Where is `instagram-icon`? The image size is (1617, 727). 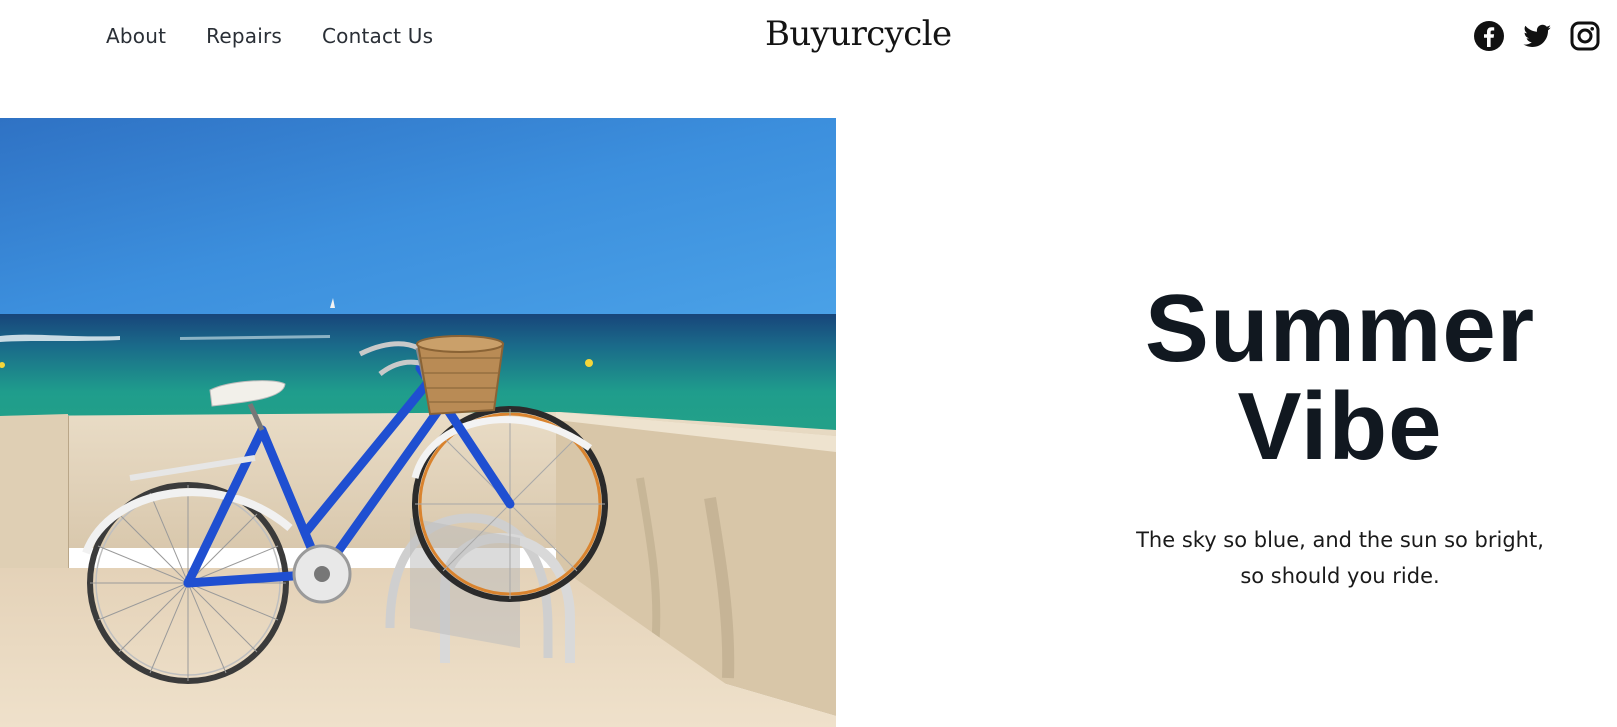 instagram-icon is located at coordinates (1585, 36).